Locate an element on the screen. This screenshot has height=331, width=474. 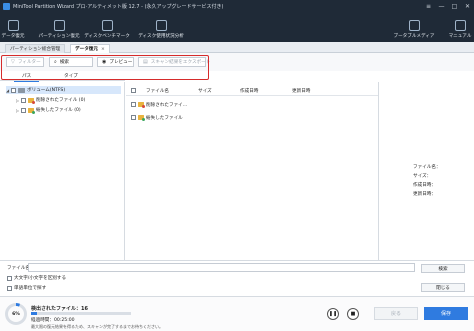
ribbon-partition-recovery-button: パーティション復元 is located at coordinates (59, 27).